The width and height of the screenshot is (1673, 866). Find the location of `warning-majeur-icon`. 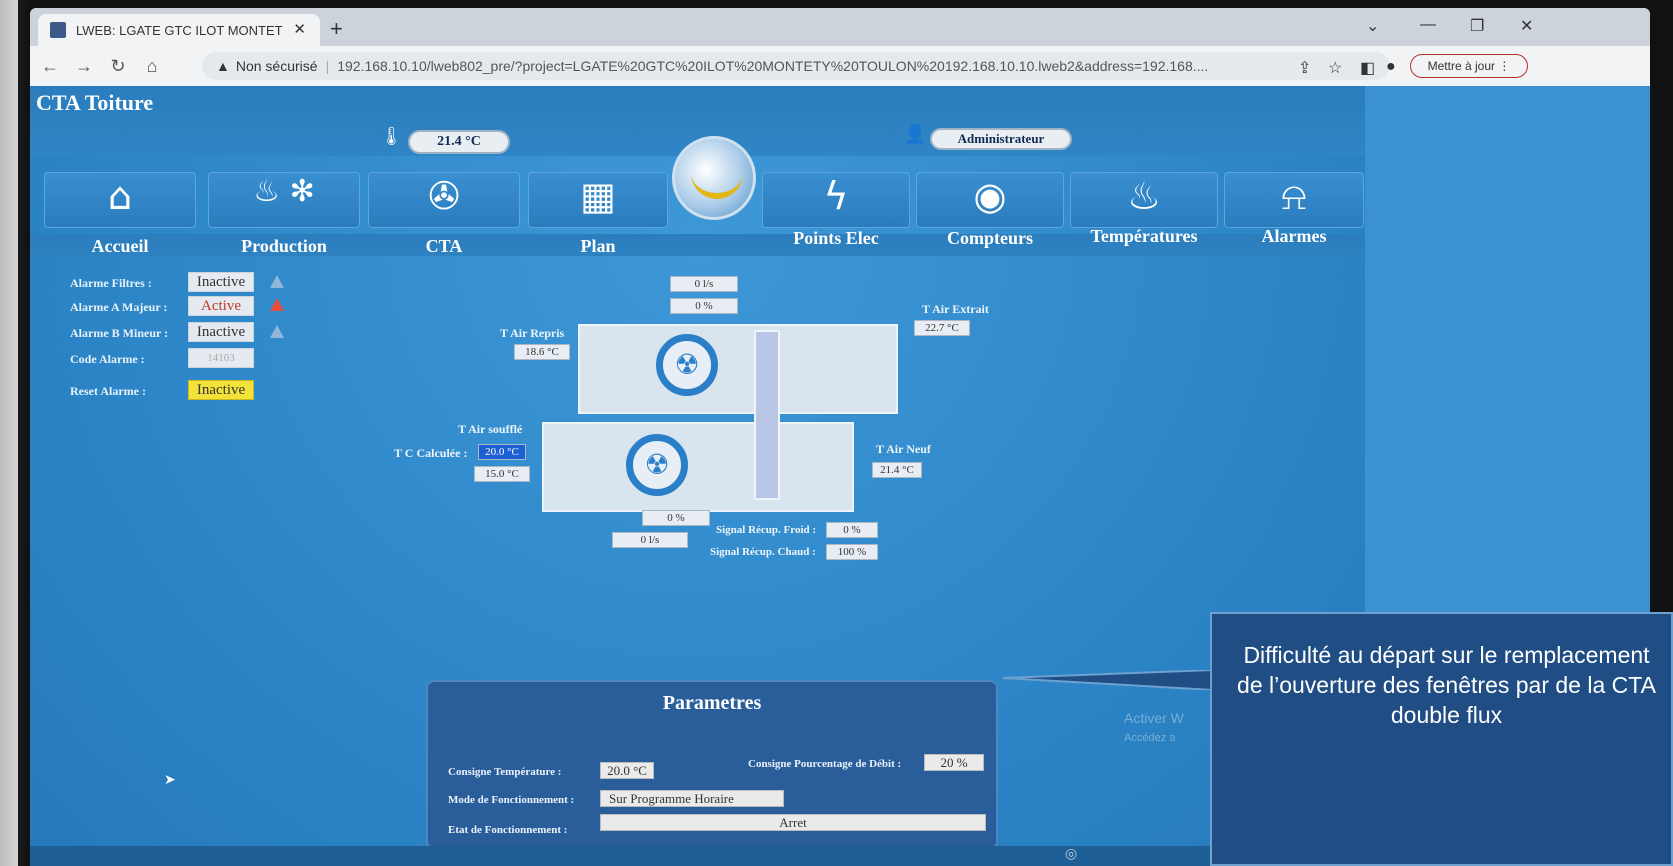

warning-majeur-icon is located at coordinates (277, 304).